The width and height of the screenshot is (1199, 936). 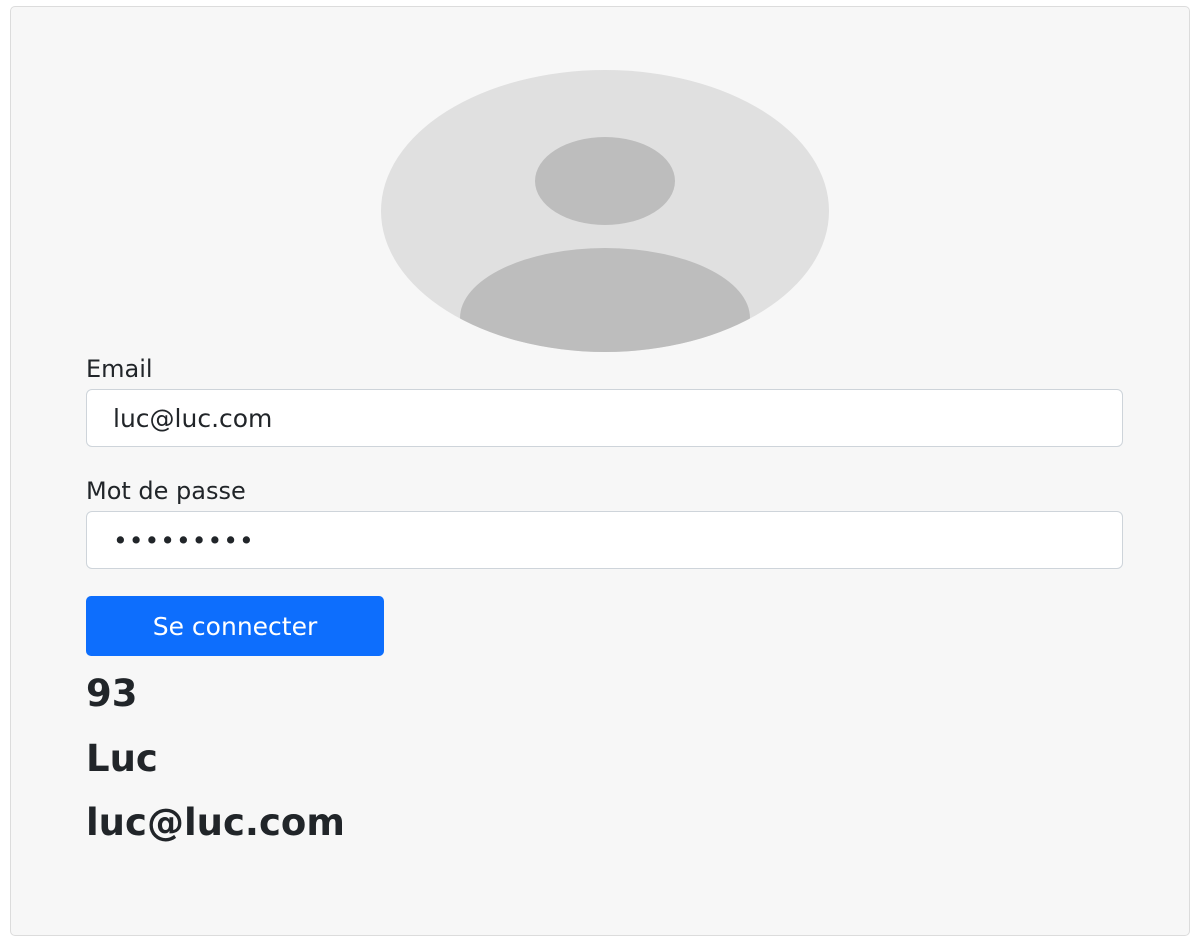 What do you see at coordinates (605, 181) in the screenshot?
I see `avatar-head-shape` at bounding box center [605, 181].